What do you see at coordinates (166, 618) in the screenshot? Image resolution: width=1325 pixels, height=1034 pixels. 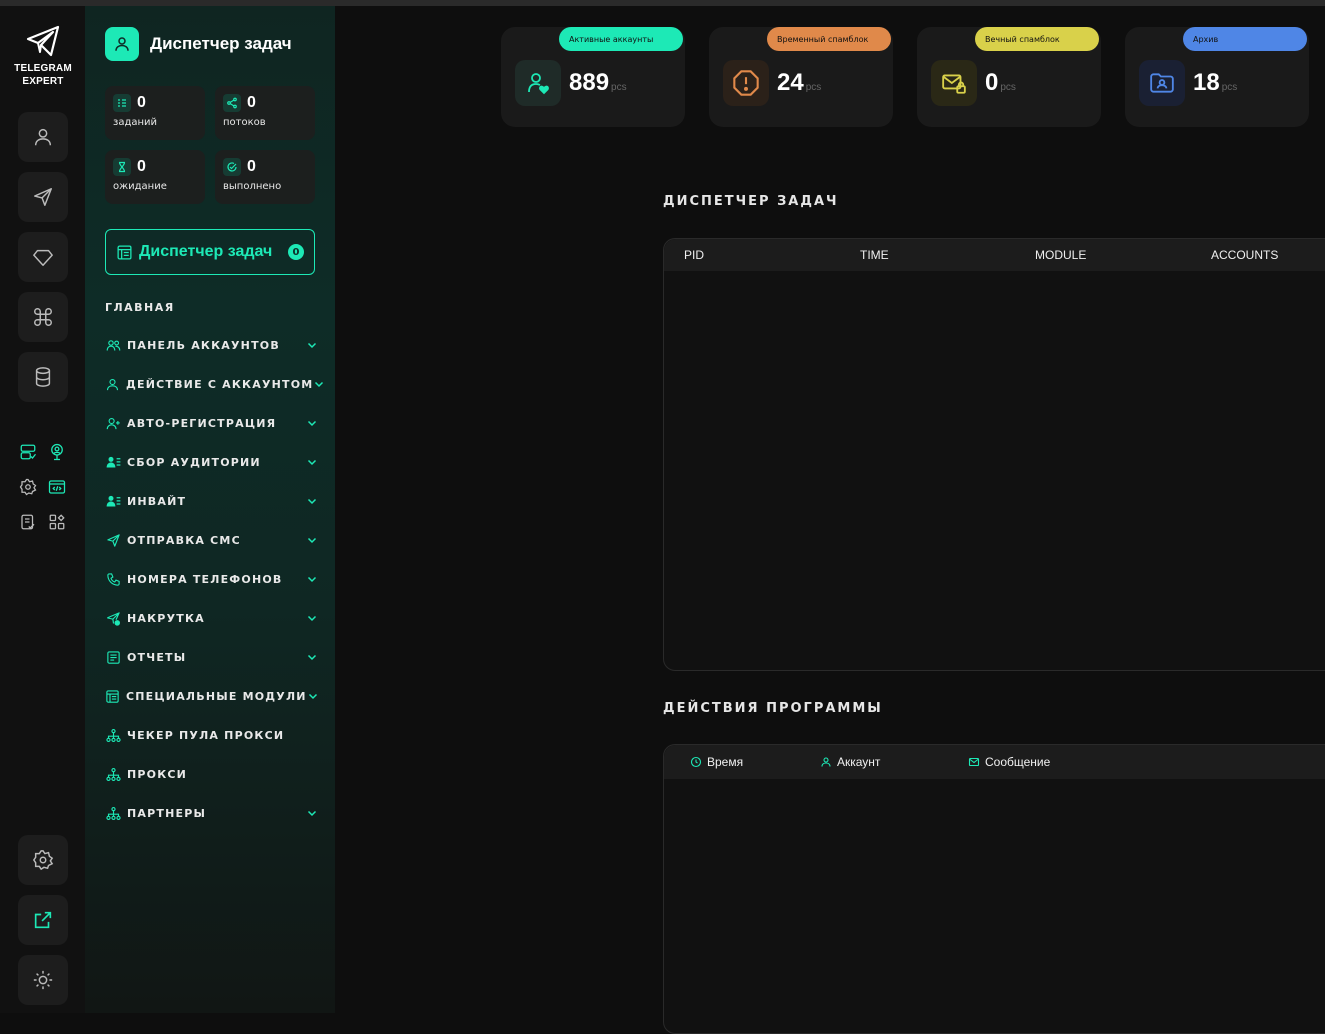 I see `menu-label: НАКРУТКА` at bounding box center [166, 618].